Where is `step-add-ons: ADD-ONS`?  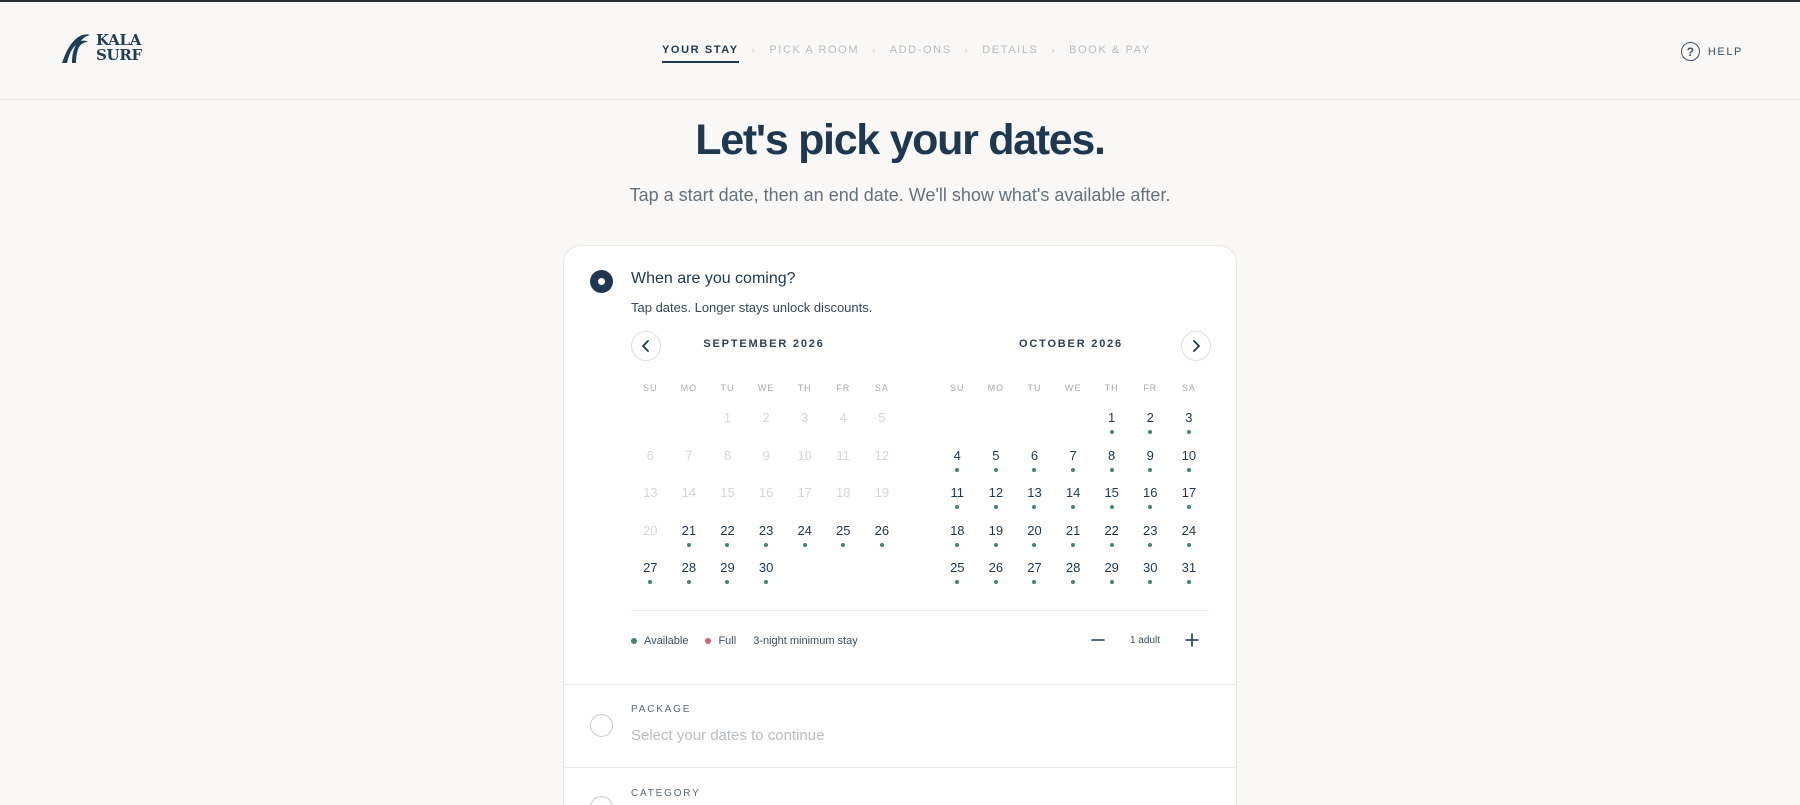 step-add-ons: ADD-ONS is located at coordinates (921, 50).